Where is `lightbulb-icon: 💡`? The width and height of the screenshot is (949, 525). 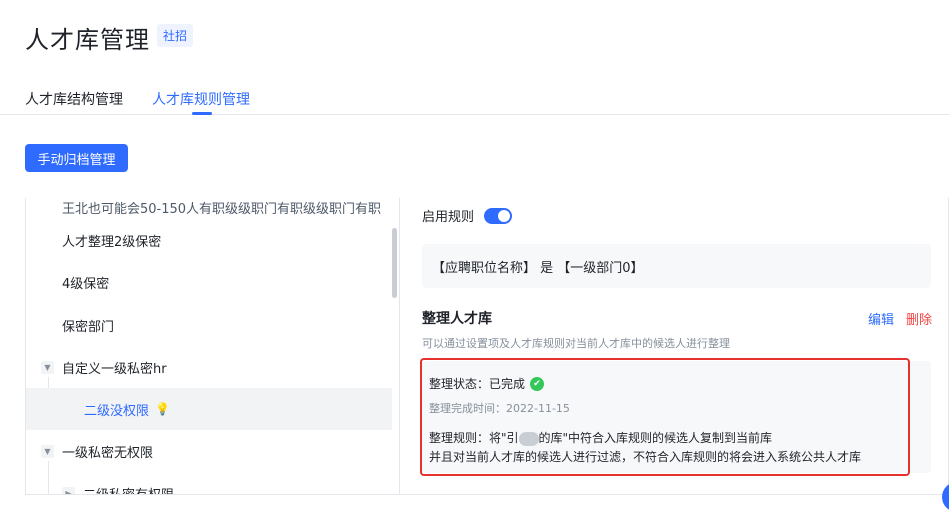
lightbulb-icon: 💡 is located at coordinates (162, 409).